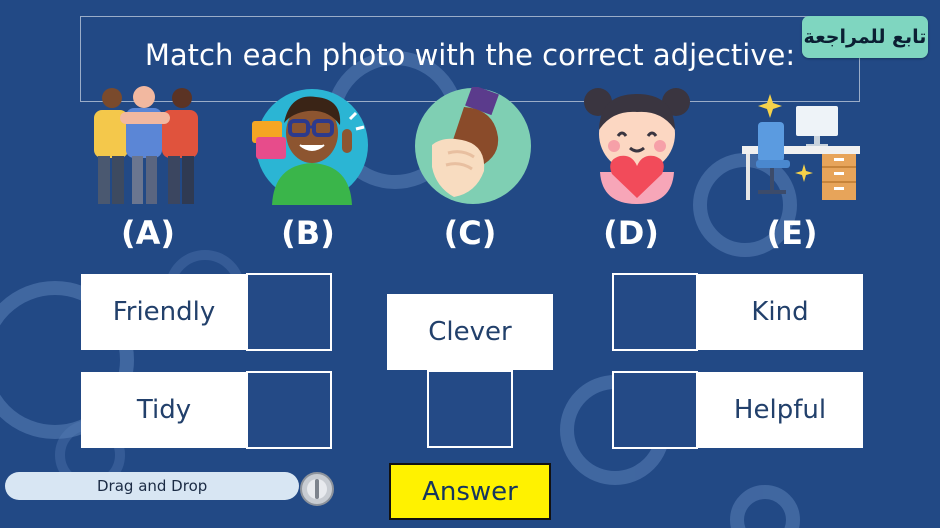 The width and height of the screenshot is (940, 528). I want to click on friends-group-icon, so click(146, 145).